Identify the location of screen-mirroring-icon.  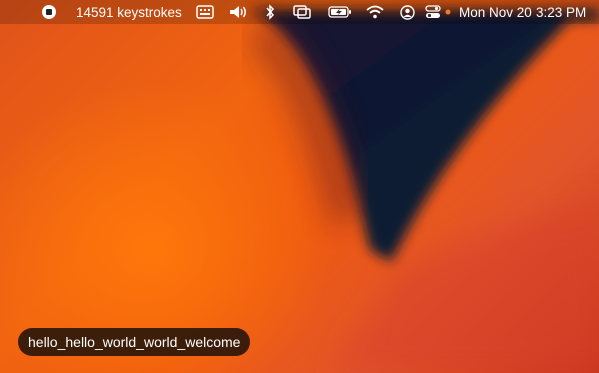
(302, 12).